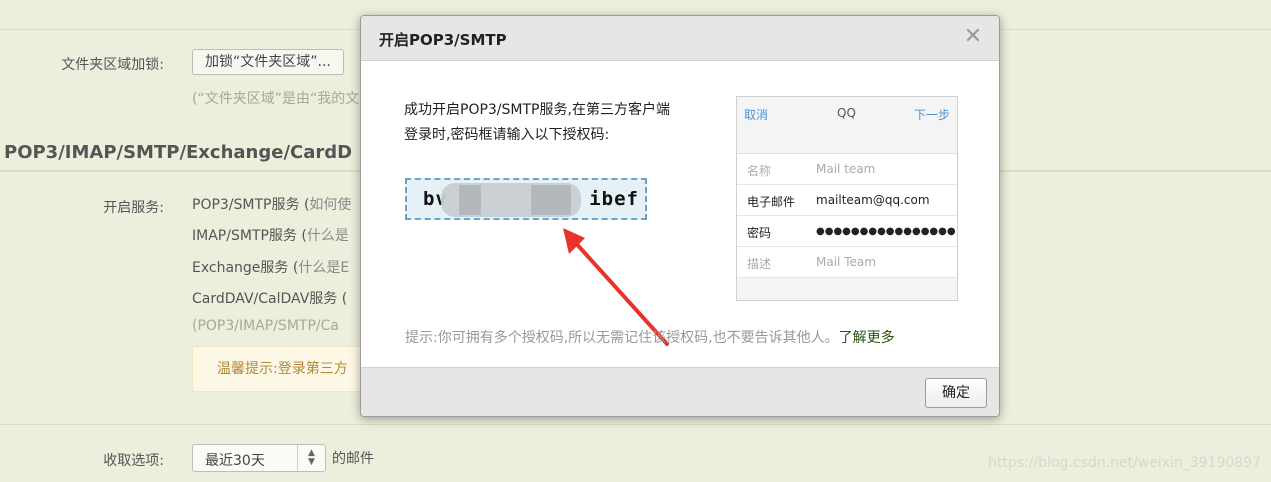  What do you see at coordinates (680, 391) in the screenshot?
I see `dialog-footer: 确定` at bounding box center [680, 391].